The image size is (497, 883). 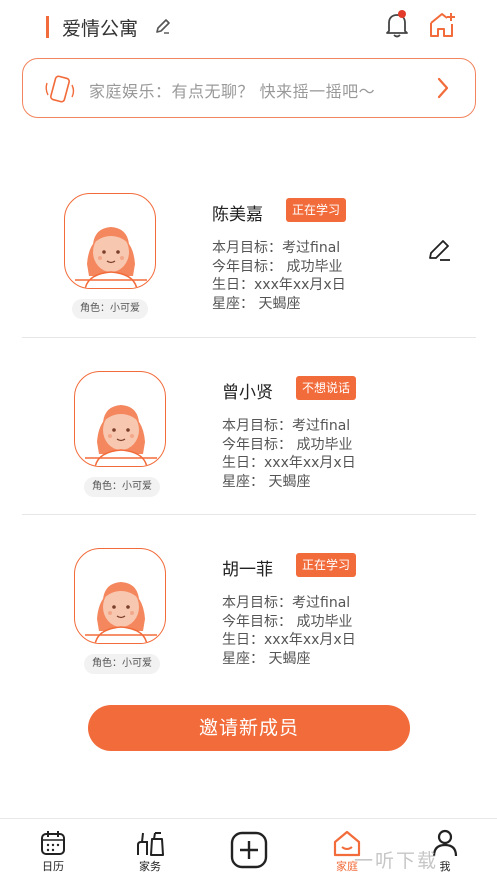 I want to click on pencil-icon, so click(x=163, y=29).